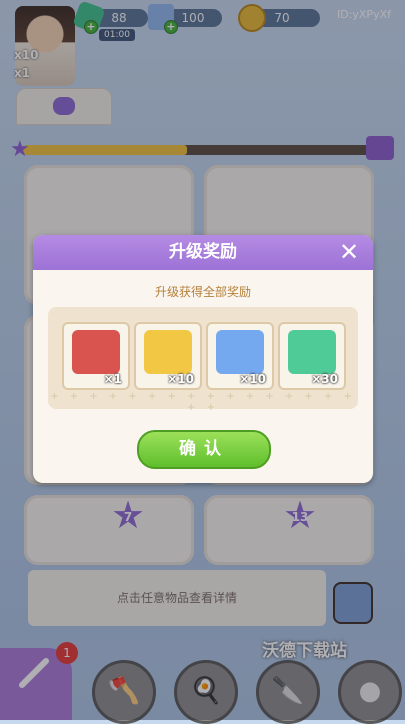  I want to click on reward-item-blue-crystals: ×10, so click(240, 356).